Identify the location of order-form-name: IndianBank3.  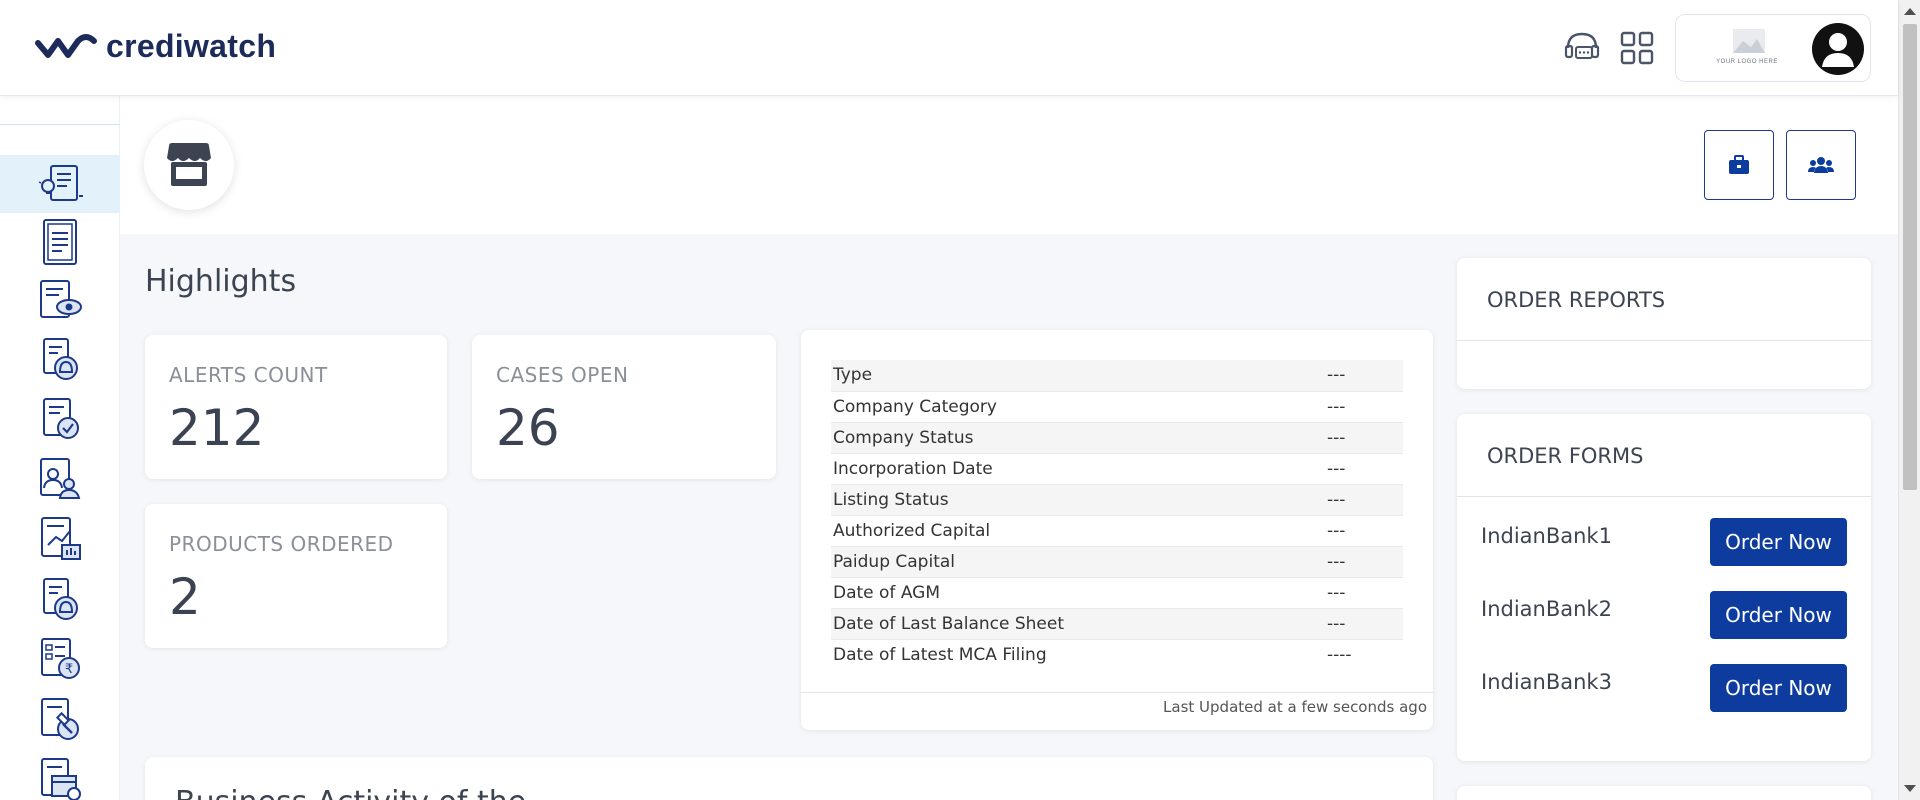
(1546, 682).